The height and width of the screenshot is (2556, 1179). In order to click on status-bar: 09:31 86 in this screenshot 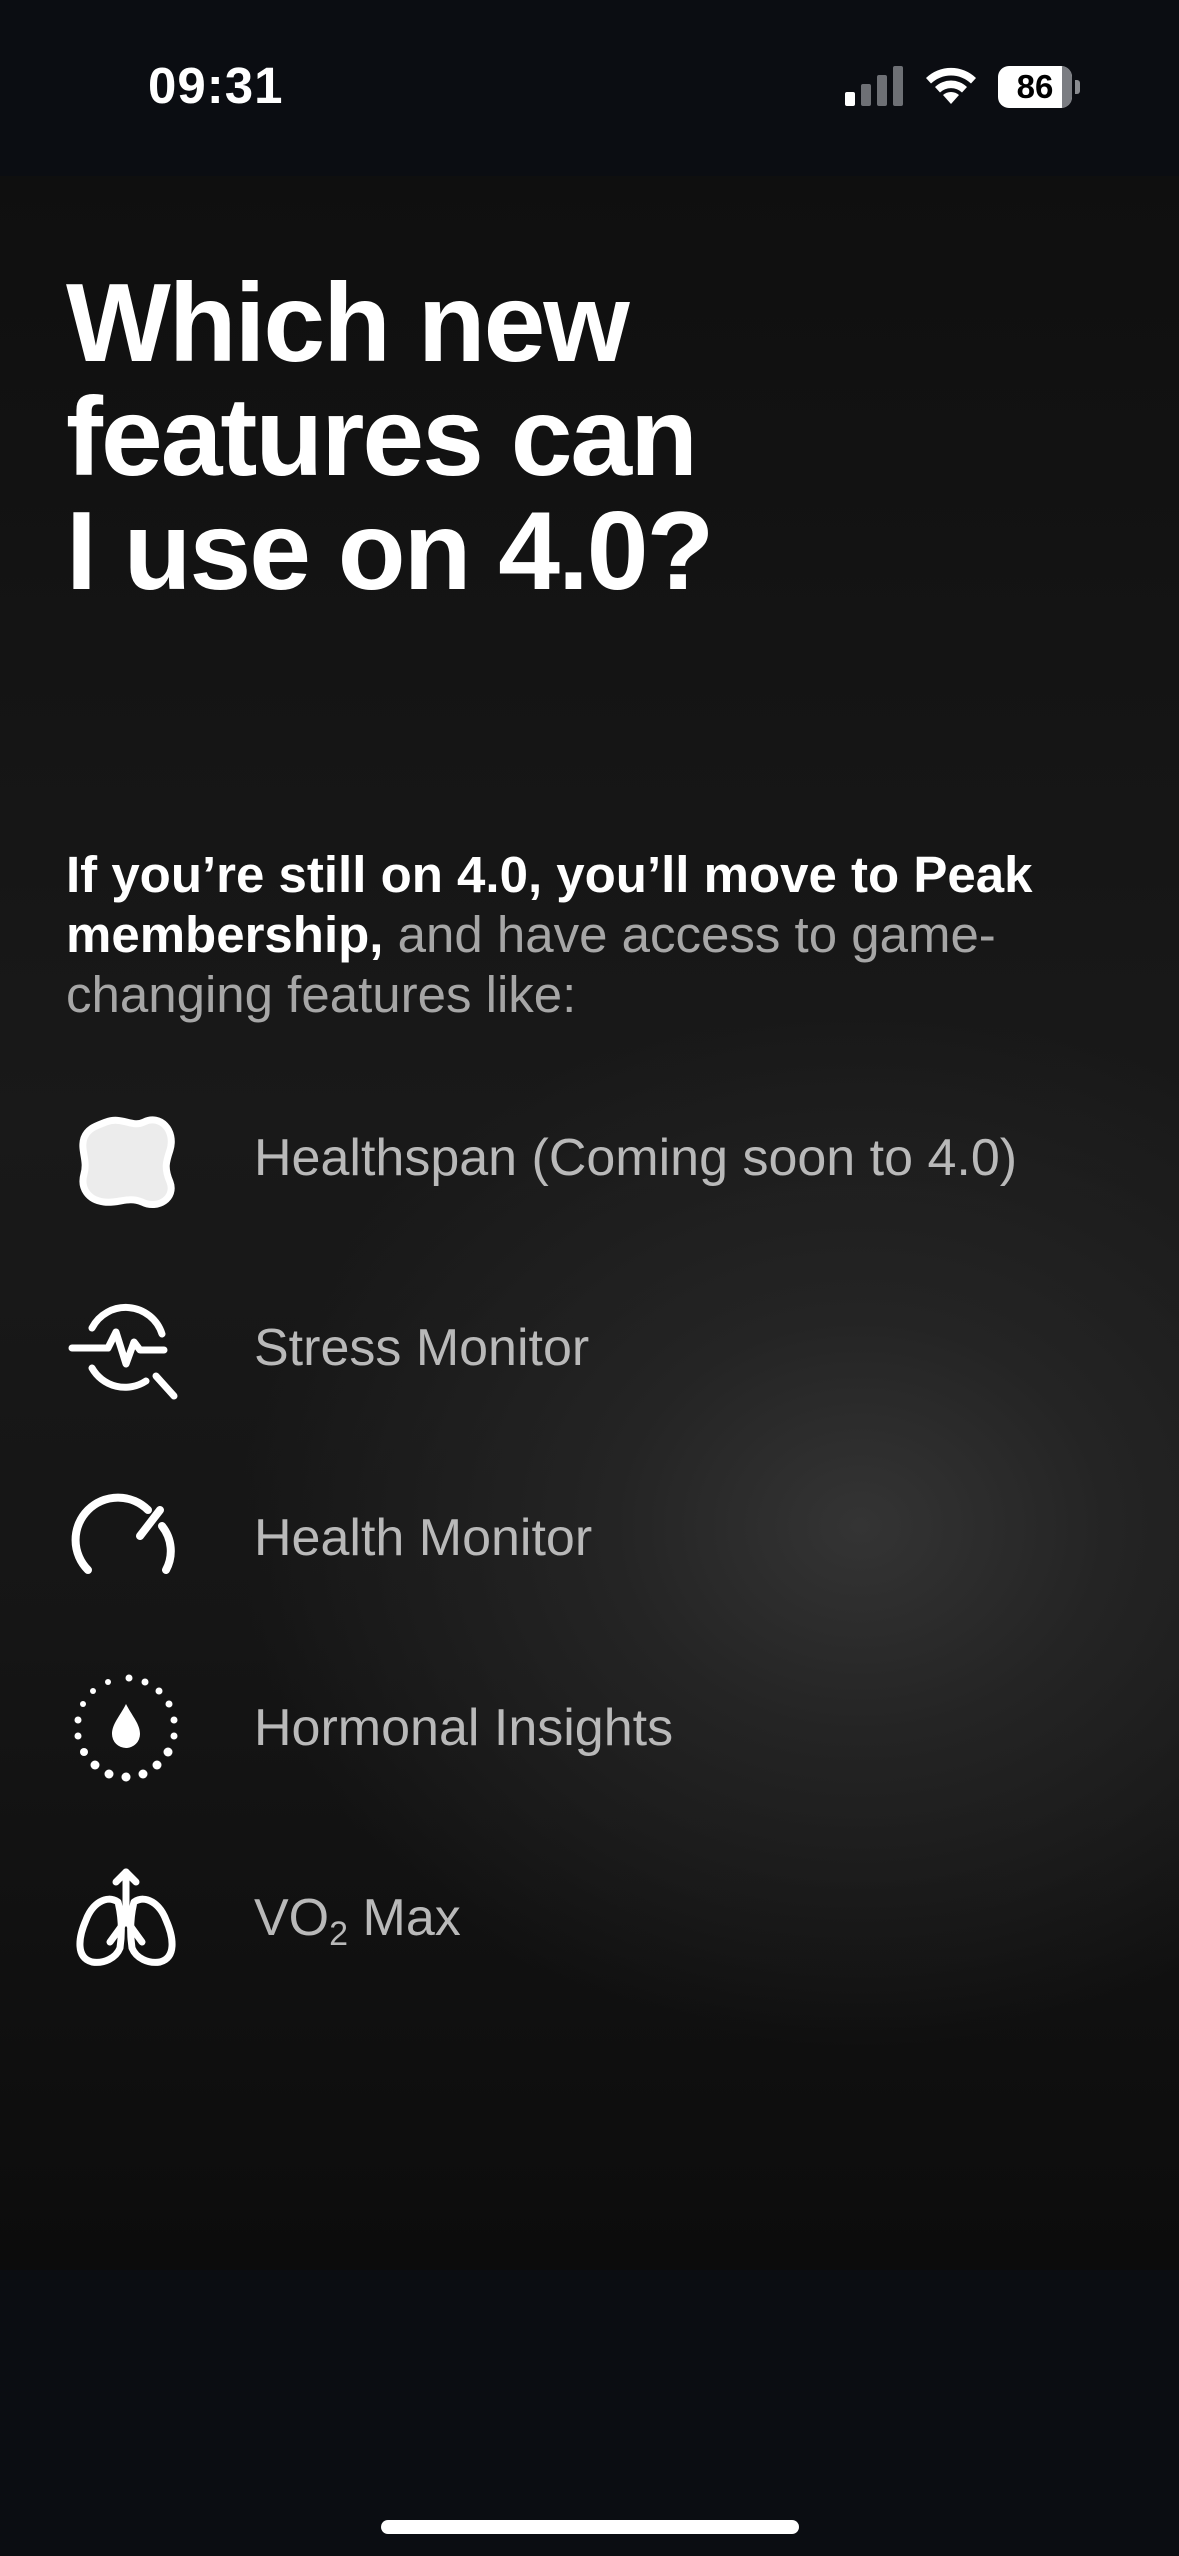, I will do `click(589, 88)`.